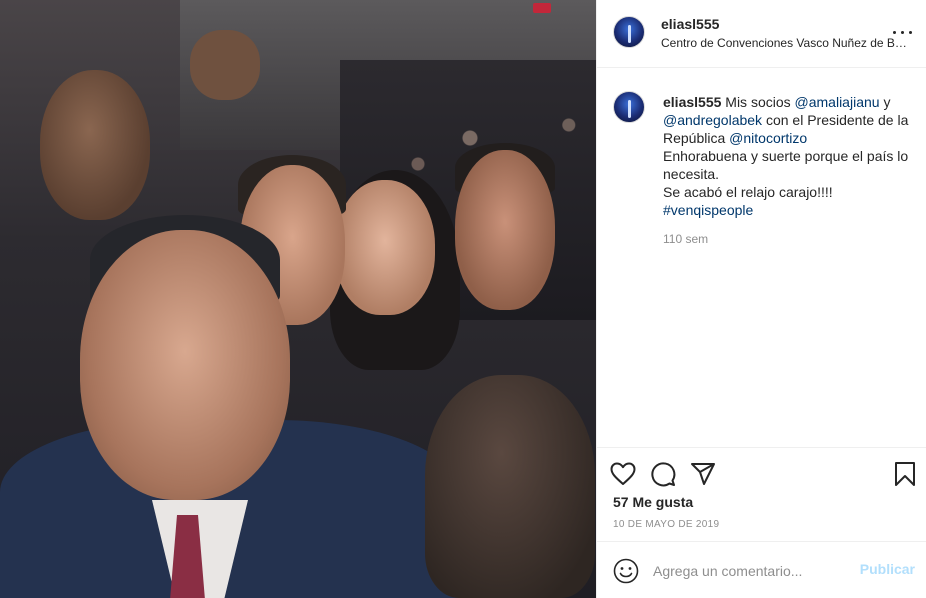  What do you see at coordinates (791, 210) in the screenshot?
I see `hashtag-link: #venqispeople` at bounding box center [791, 210].